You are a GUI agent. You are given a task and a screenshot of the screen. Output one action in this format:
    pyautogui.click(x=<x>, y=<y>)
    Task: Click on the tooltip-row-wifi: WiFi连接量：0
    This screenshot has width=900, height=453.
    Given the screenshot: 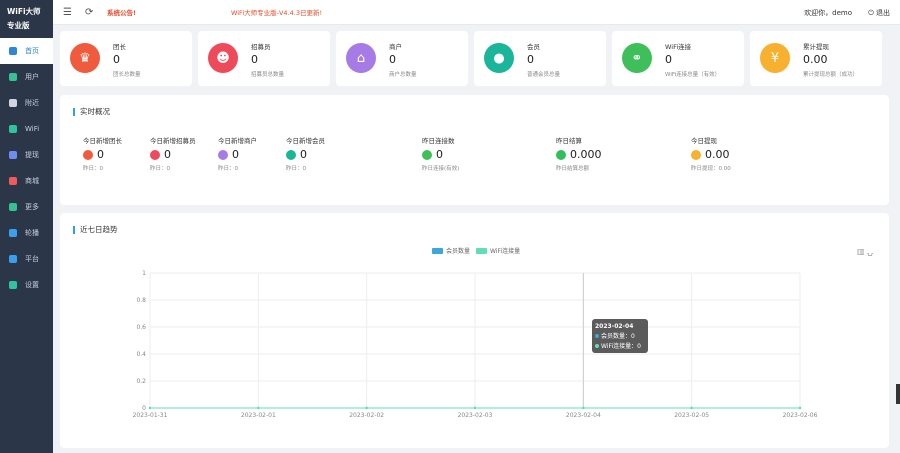 What is the action you would take?
    pyautogui.click(x=620, y=347)
    